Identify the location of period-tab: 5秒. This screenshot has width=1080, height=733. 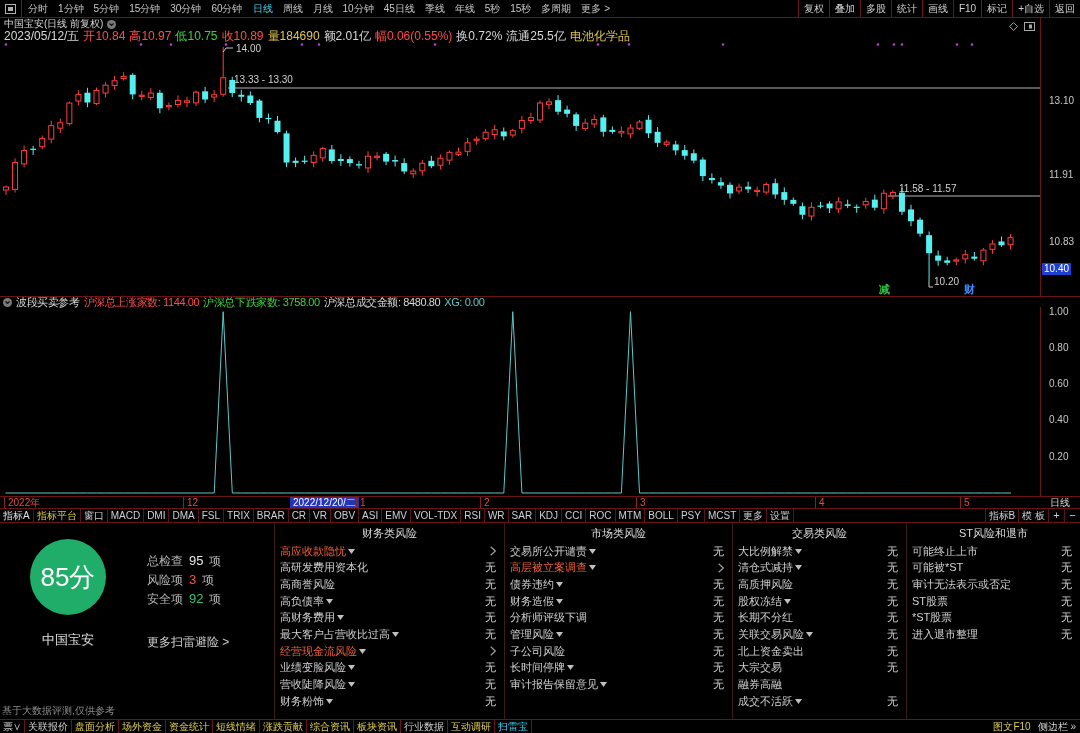
(492, 8).